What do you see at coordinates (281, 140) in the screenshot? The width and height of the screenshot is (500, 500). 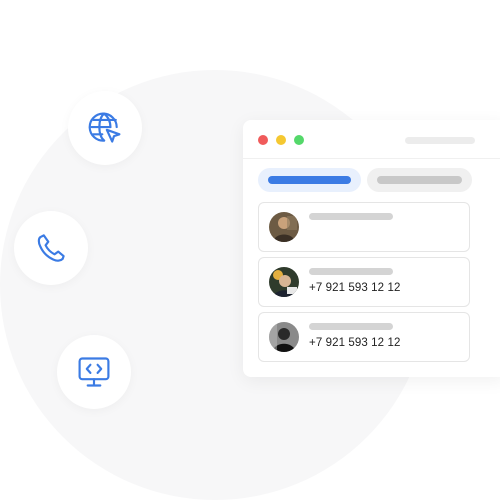 I see `window-minimize-dot` at bounding box center [281, 140].